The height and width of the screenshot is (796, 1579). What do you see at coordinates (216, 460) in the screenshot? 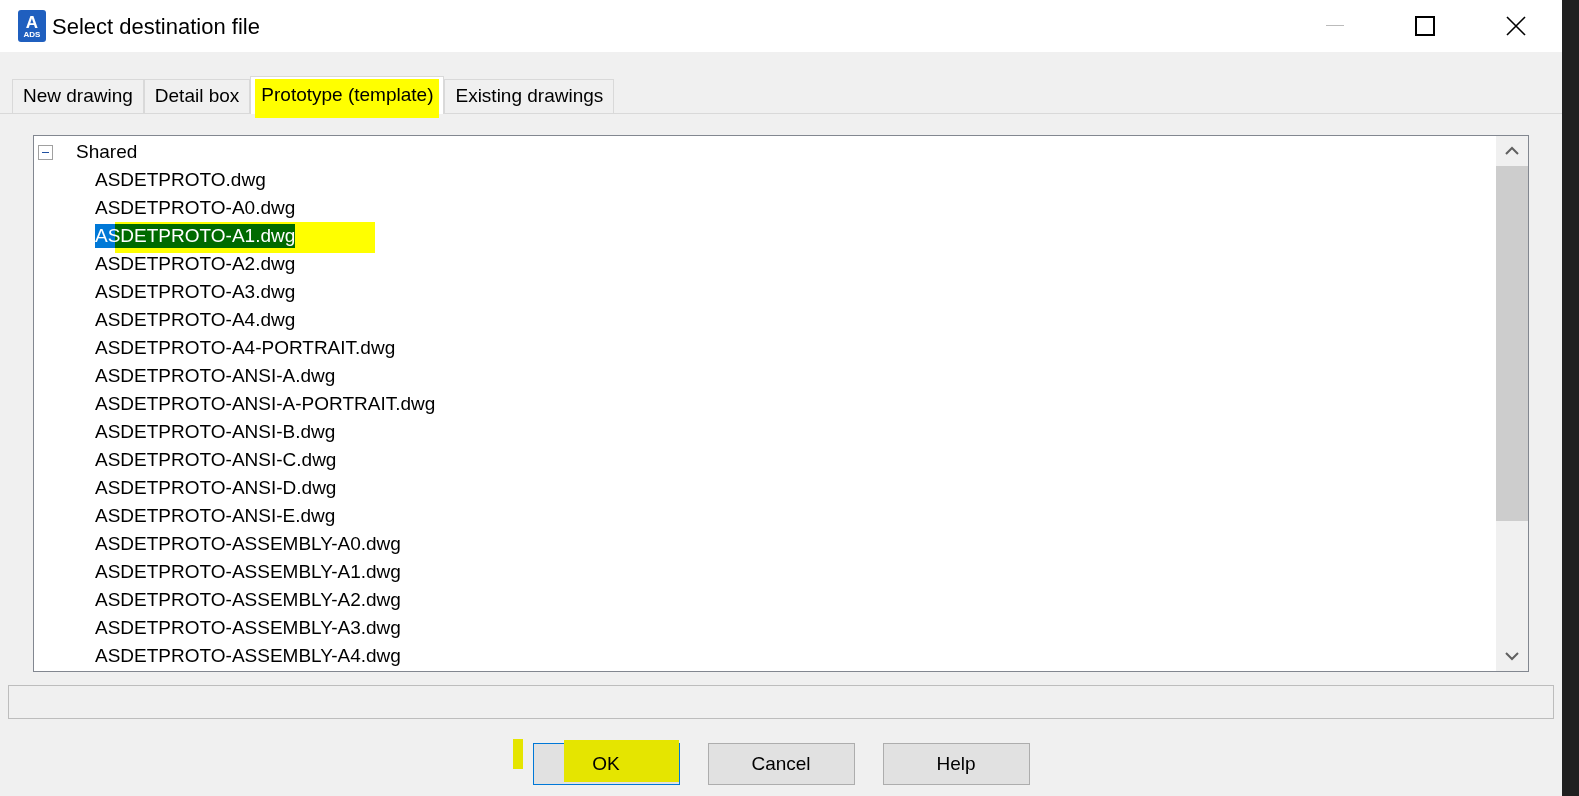
I see `tree-item: ASDETPROTO-ANSI-C.dwg` at bounding box center [216, 460].